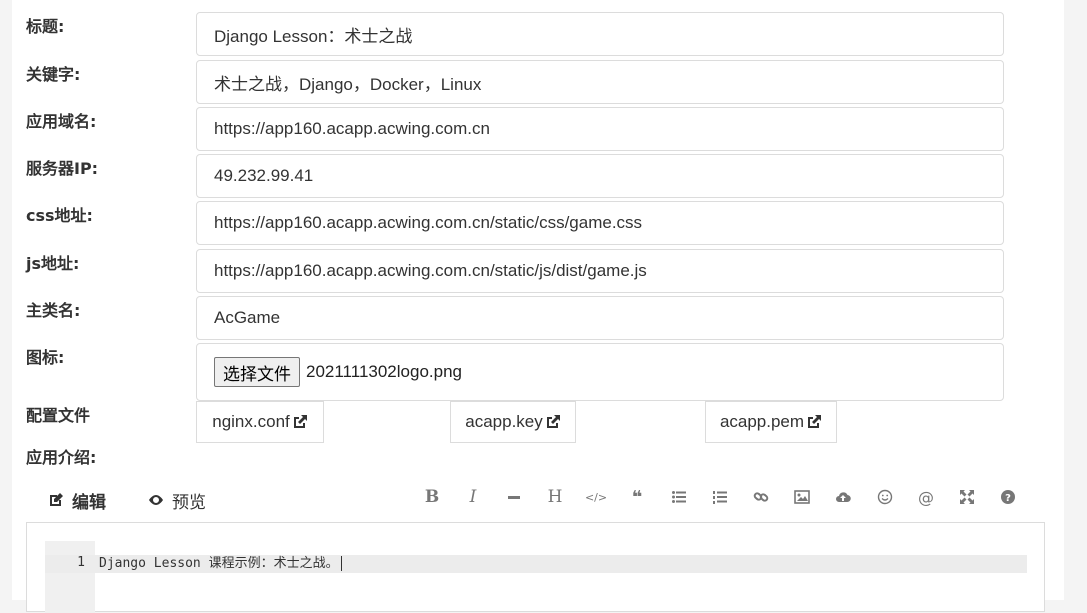 The height and width of the screenshot is (613, 1087). I want to click on eye-icon, so click(156, 500).